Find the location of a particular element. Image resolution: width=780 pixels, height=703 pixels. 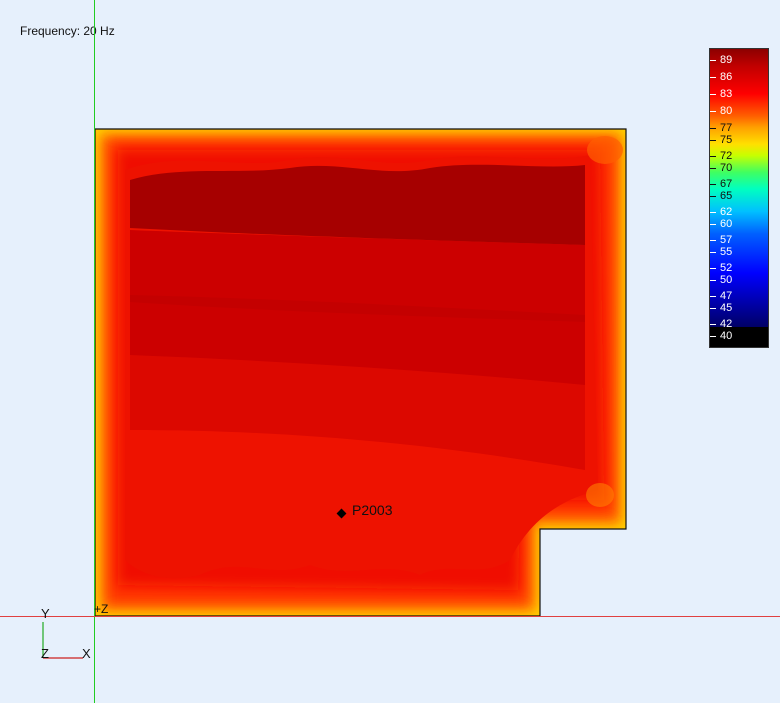

legend-tick-label: 70 is located at coordinates (721, 168).